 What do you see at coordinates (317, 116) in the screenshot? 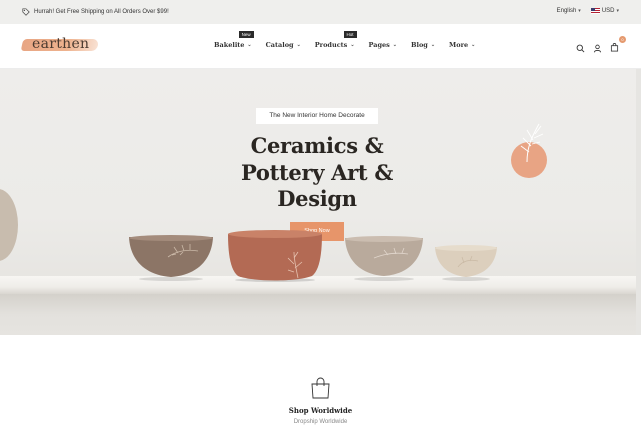
I see `hero-eyebrow: The New Interior Home Decorate` at bounding box center [317, 116].